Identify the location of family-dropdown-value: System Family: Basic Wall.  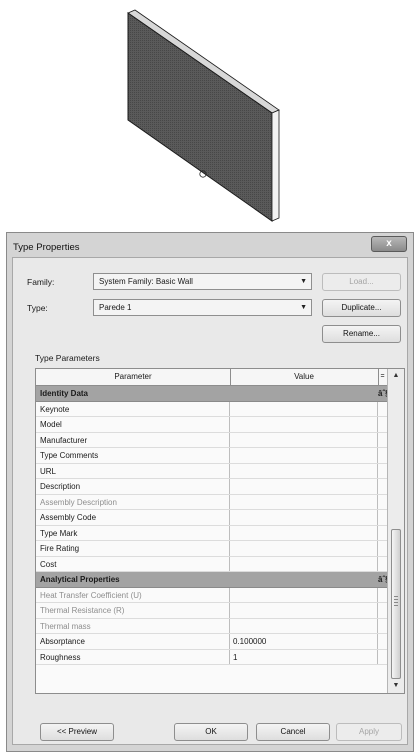
(146, 281).